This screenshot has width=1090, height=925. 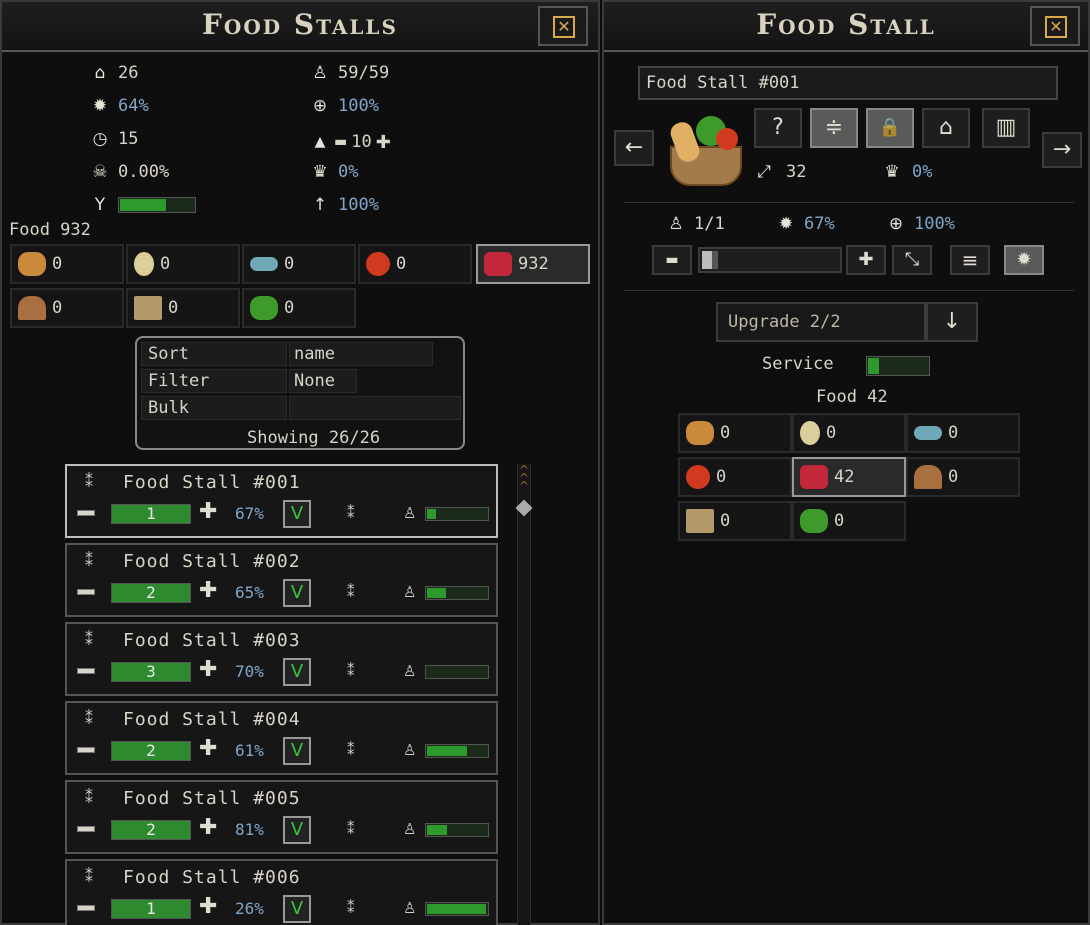 What do you see at coordinates (952, 322) in the screenshot?
I see `upgrade-button: ↓` at bounding box center [952, 322].